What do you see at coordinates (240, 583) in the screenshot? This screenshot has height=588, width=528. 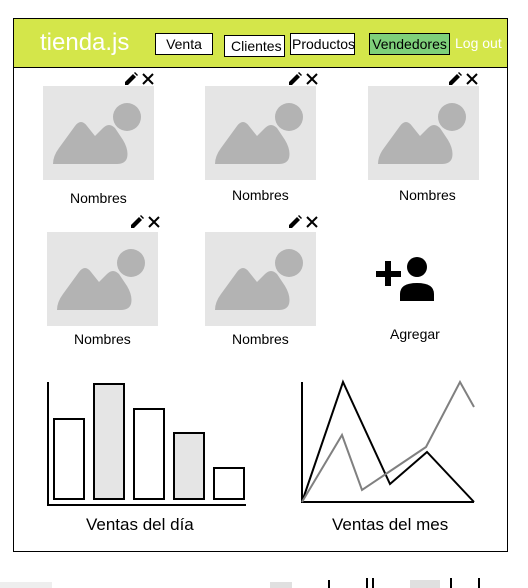 I see `bottom-scroll-strip` at bounding box center [240, 583].